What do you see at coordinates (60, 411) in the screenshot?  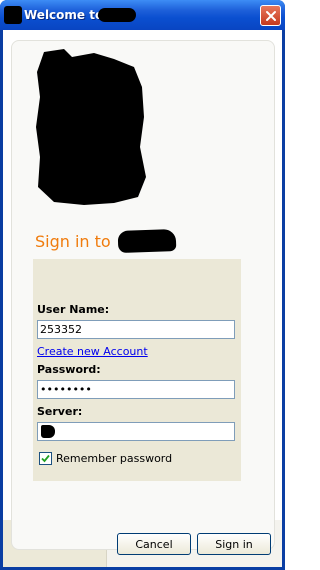 I see `server-label: Server:` at bounding box center [60, 411].